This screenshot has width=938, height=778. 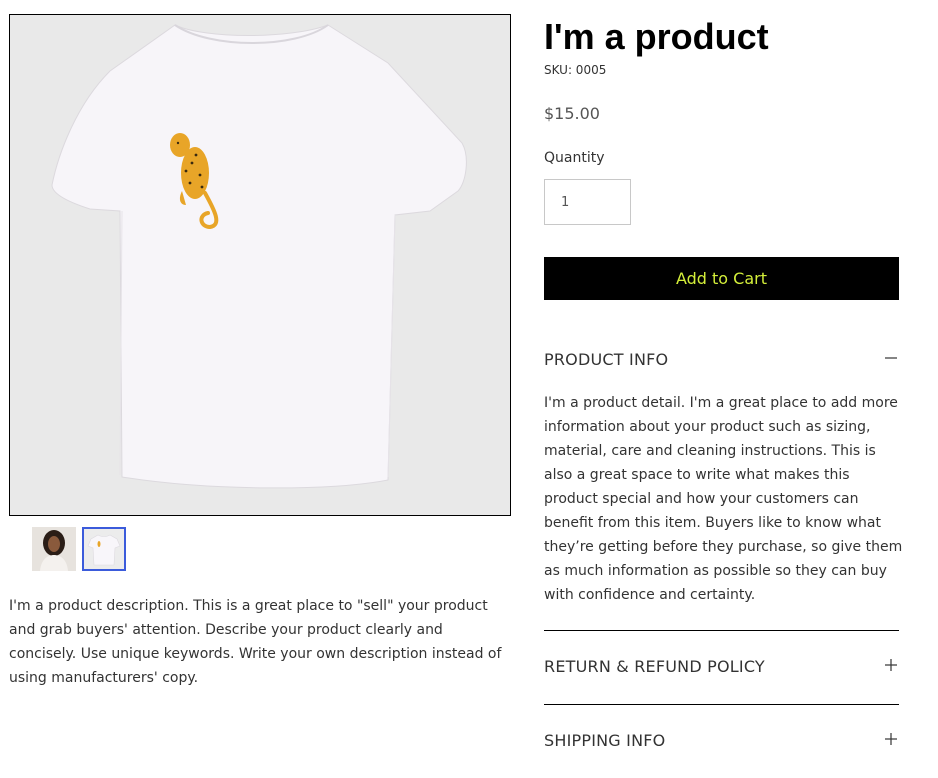 I want to click on minus-icon, so click(x=891, y=359).